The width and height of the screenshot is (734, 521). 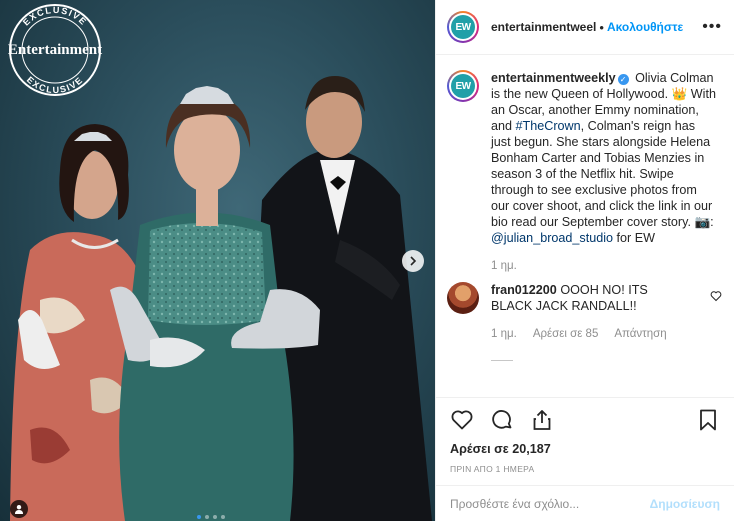 I want to click on follow-button: Ακολουθήστε, so click(x=645, y=27).